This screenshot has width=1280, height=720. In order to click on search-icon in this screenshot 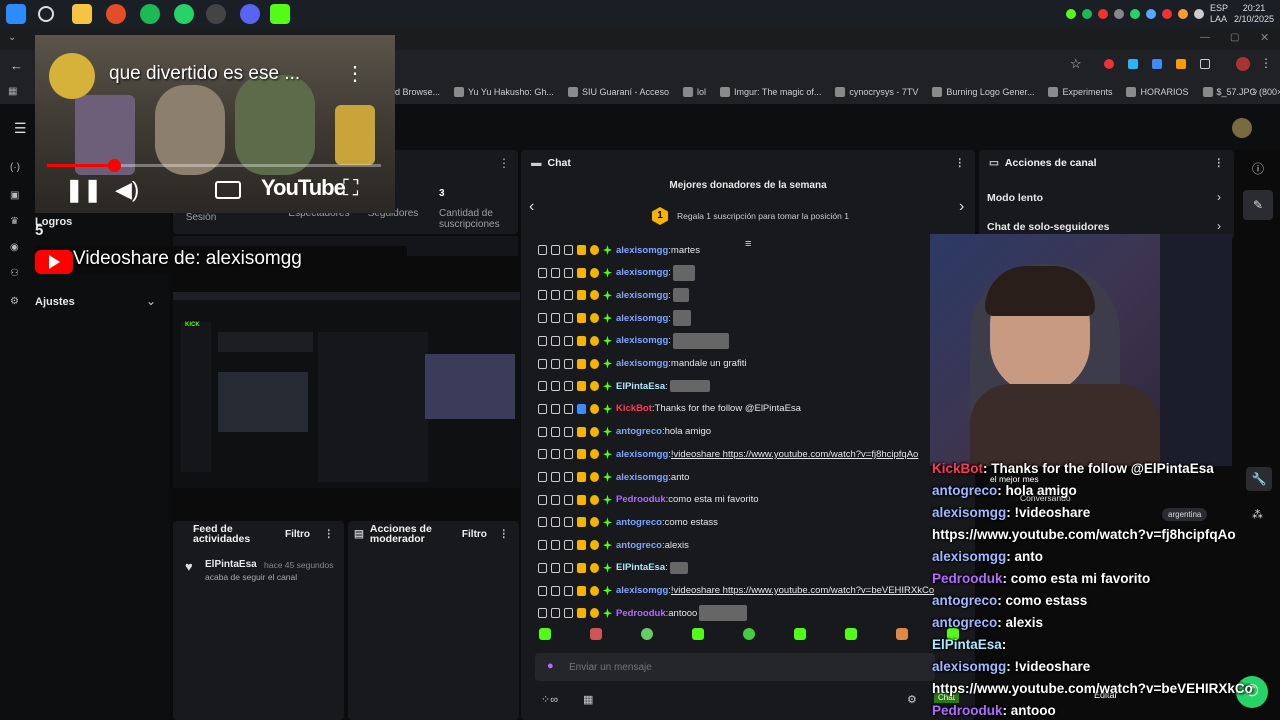, I will do `click(46, 14)`.